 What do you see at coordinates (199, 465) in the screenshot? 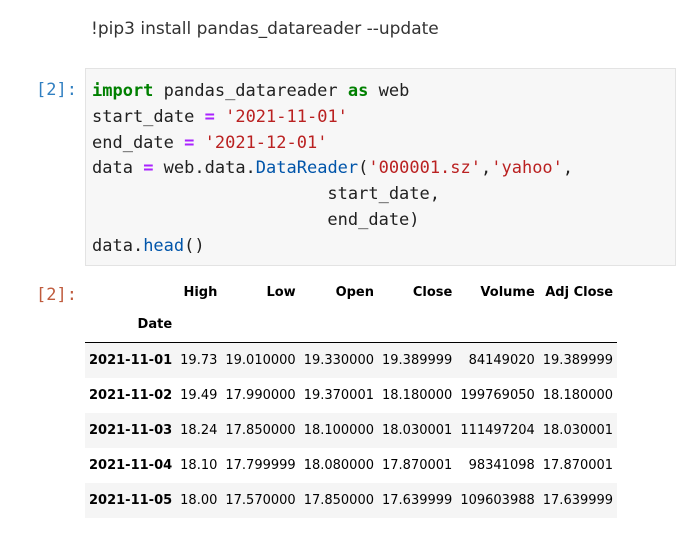
I see `table-cell: 18.10` at bounding box center [199, 465].